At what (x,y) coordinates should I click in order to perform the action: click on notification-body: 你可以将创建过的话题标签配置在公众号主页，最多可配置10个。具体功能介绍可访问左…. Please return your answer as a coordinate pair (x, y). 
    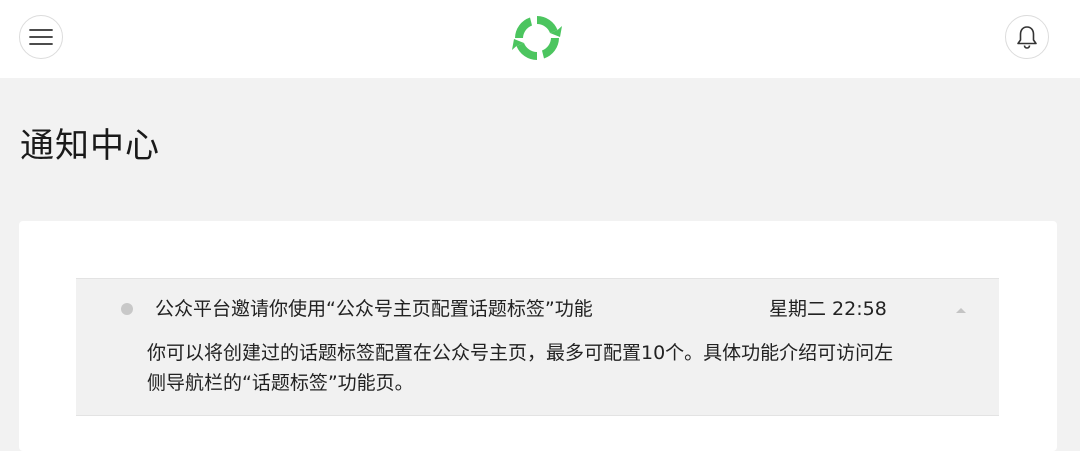
    Looking at the image, I should click on (520, 368).